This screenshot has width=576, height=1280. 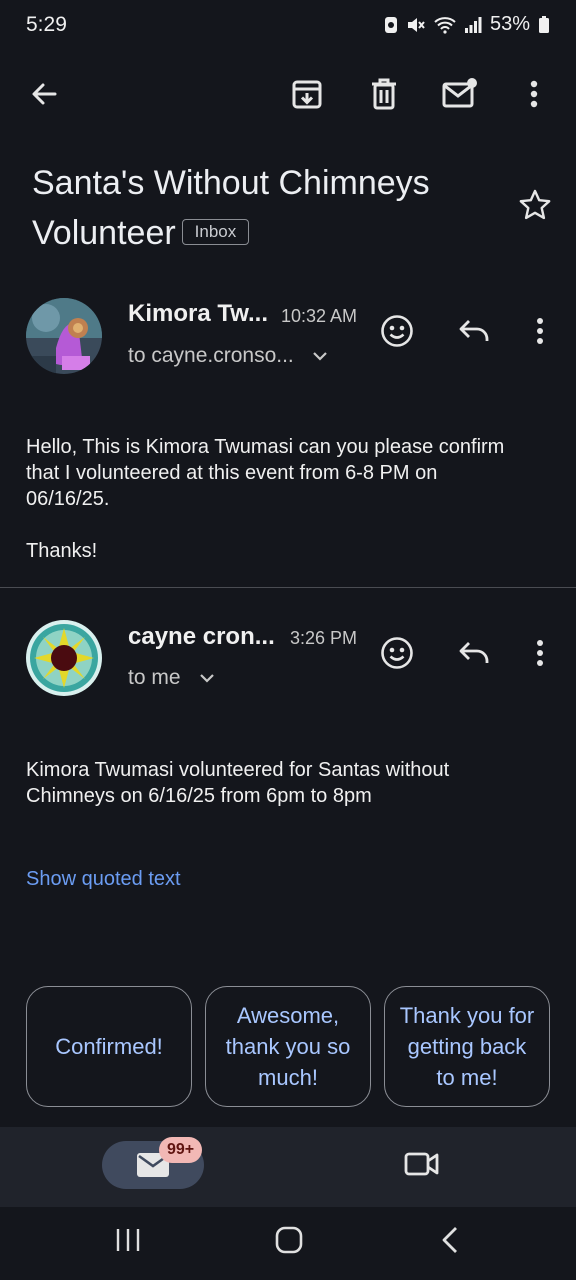 I want to click on recent-apps-button, so click(x=128, y=1240).